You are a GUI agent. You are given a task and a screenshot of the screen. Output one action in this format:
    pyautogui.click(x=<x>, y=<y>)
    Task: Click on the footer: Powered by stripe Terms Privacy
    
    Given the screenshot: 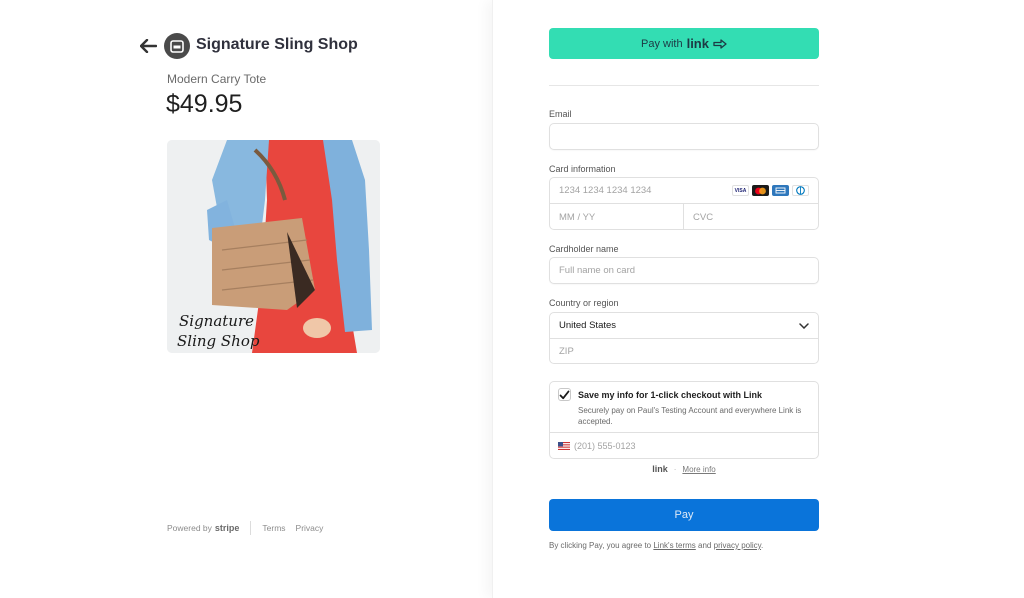 What is the action you would take?
    pyautogui.click(x=250, y=528)
    